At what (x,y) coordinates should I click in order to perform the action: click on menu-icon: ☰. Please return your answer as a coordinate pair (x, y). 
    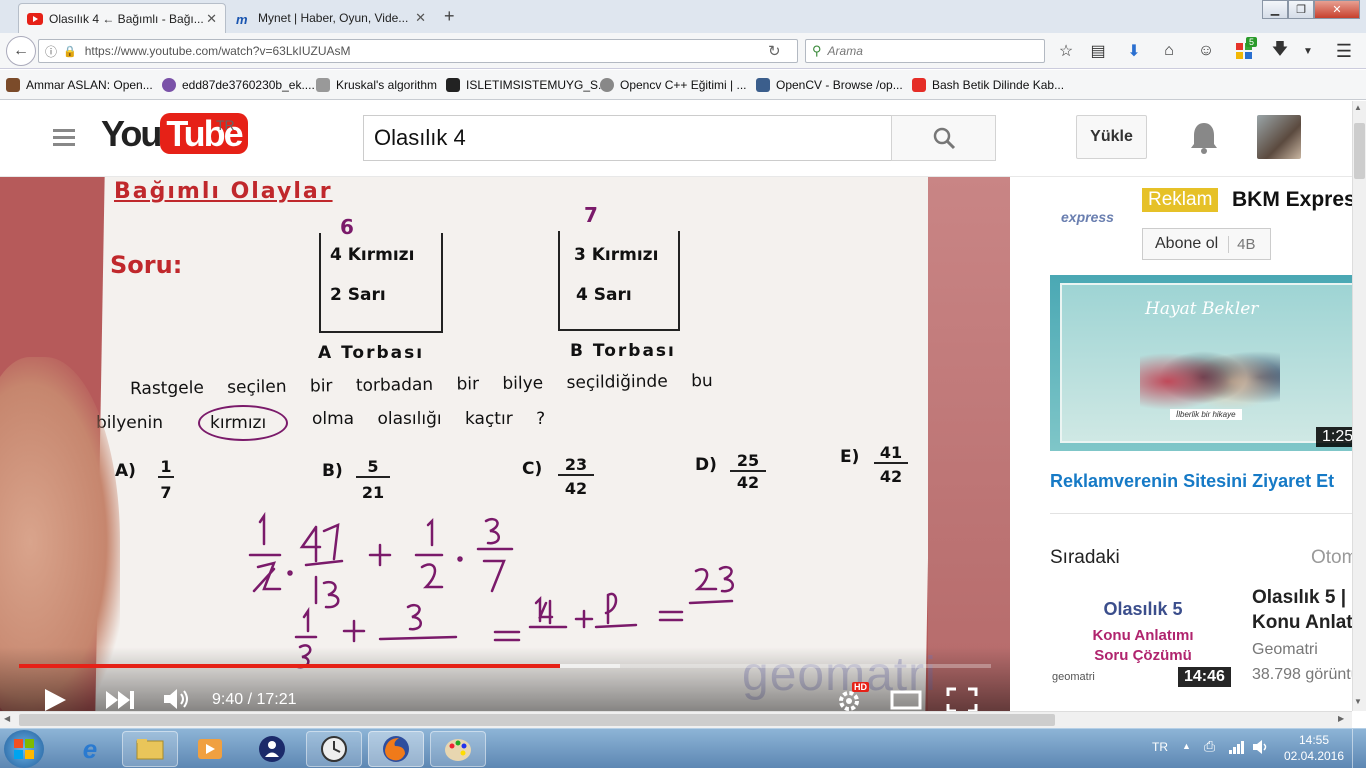
    Looking at the image, I should click on (1344, 51).